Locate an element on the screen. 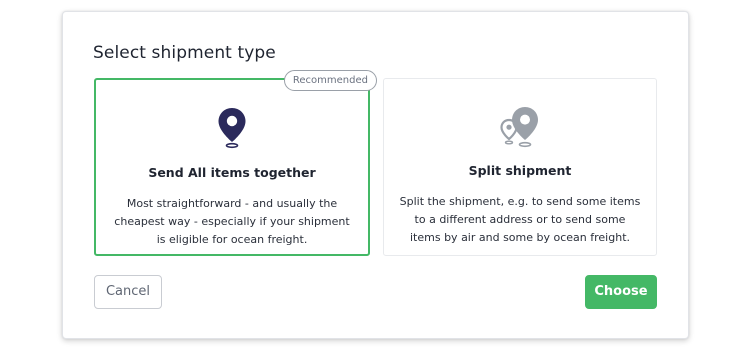  split-location-pins-icon is located at coordinates (520, 127).